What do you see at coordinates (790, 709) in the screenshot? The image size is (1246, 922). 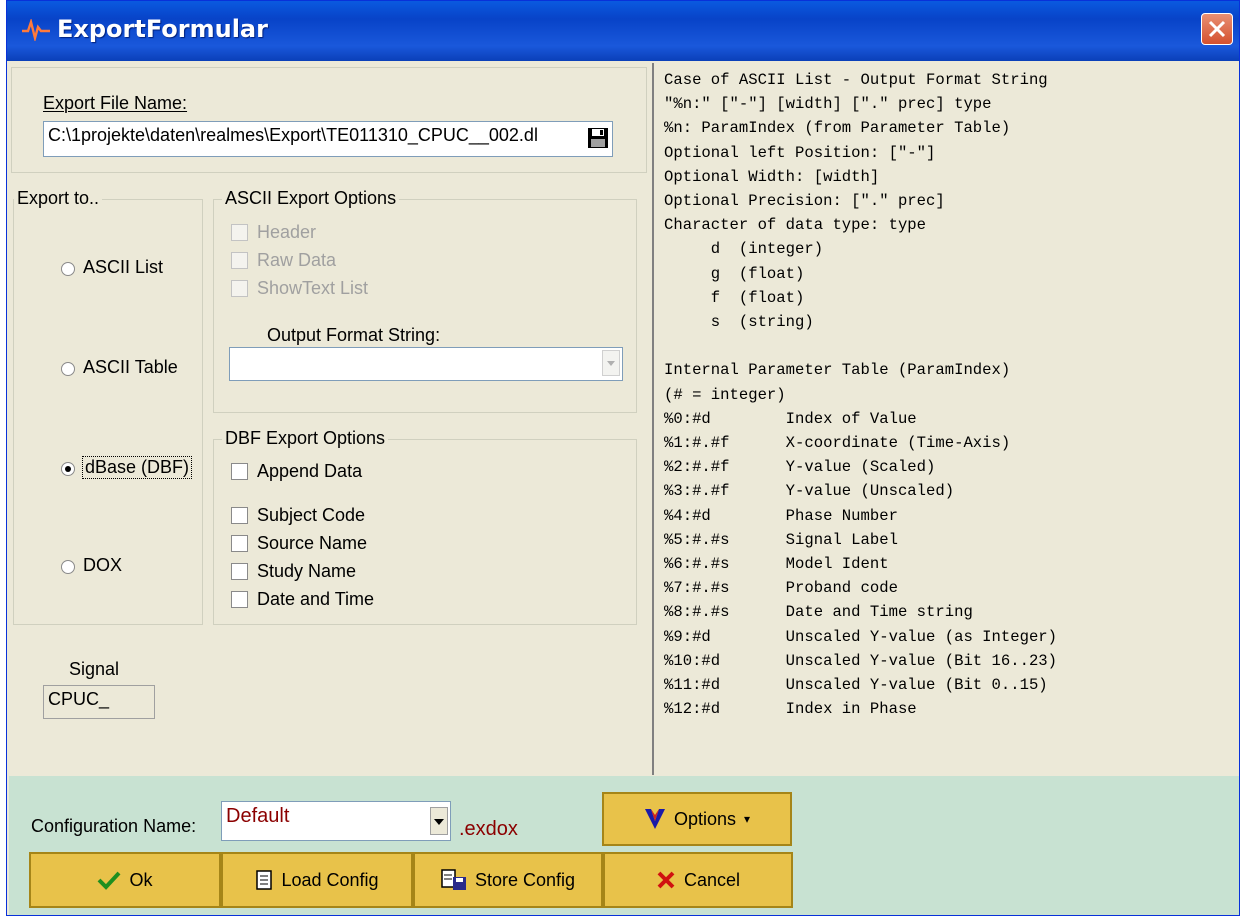 I see `help-line: %12:#d Index in Phase` at bounding box center [790, 709].